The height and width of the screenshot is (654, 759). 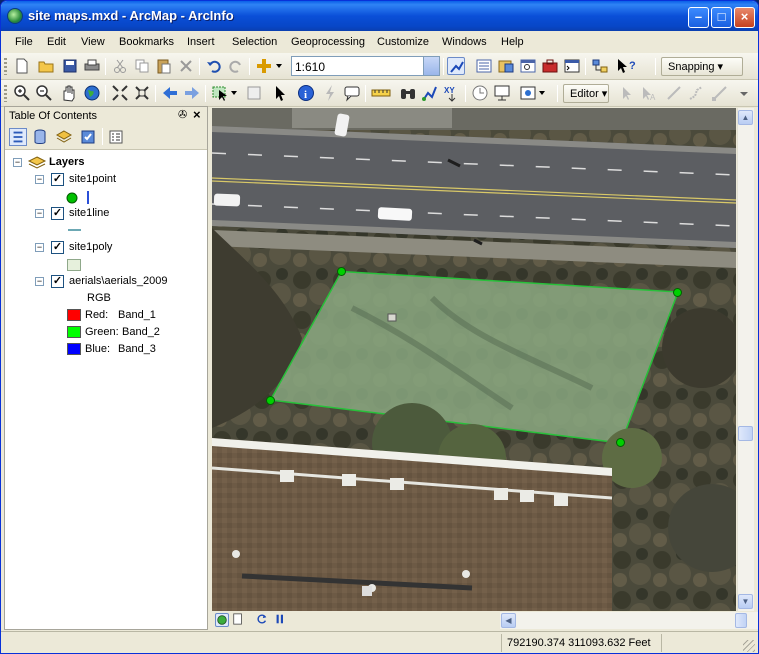 I want to click on back-extent-icon, so click(x=170, y=93).